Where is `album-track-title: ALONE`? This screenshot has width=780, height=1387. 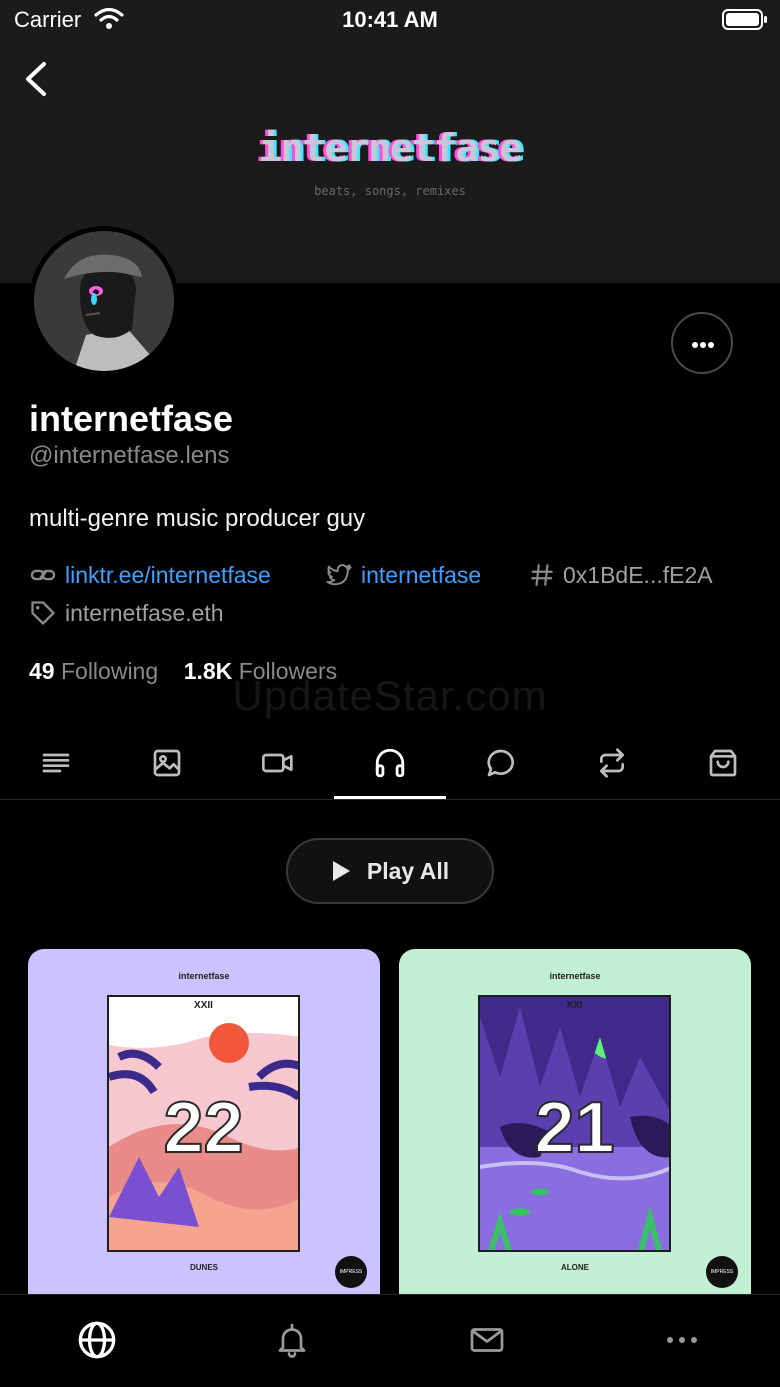 album-track-title: ALONE is located at coordinates (575, 1267).